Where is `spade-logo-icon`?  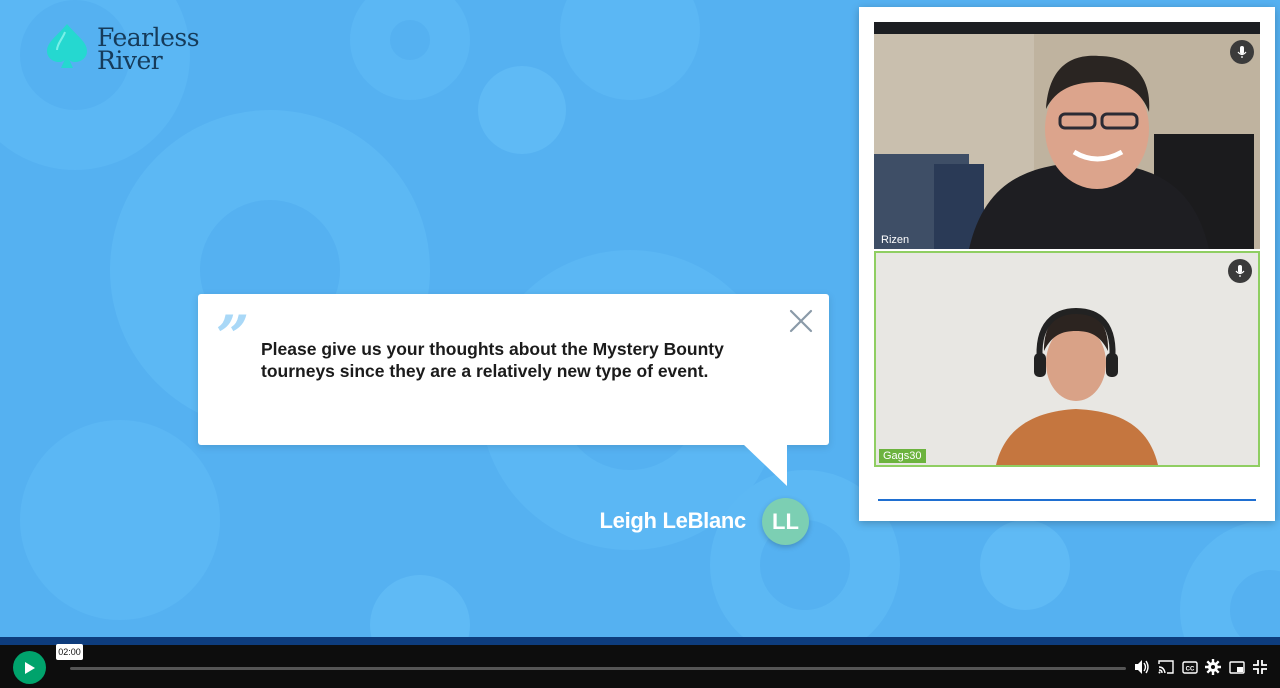
spade-logo-icon is located at coordinates (67, 48).